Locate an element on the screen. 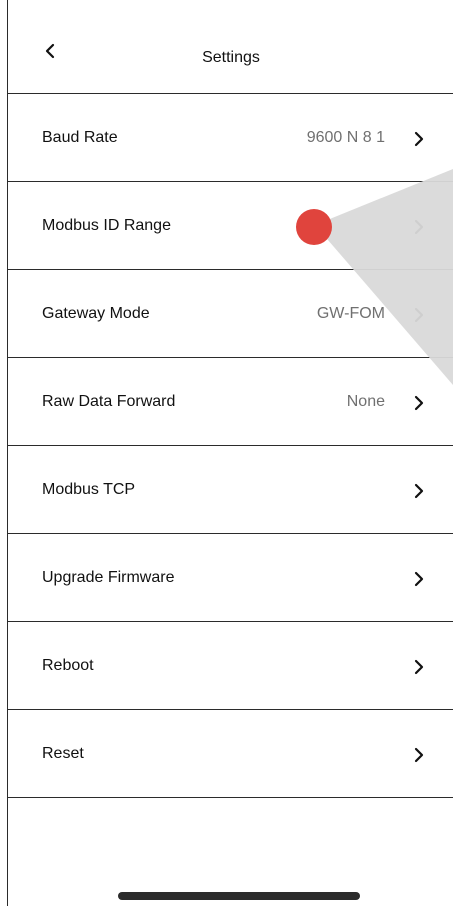 The width and height of the screenshot is (453, 906). home-indicator is located at coordinates (239, 896).